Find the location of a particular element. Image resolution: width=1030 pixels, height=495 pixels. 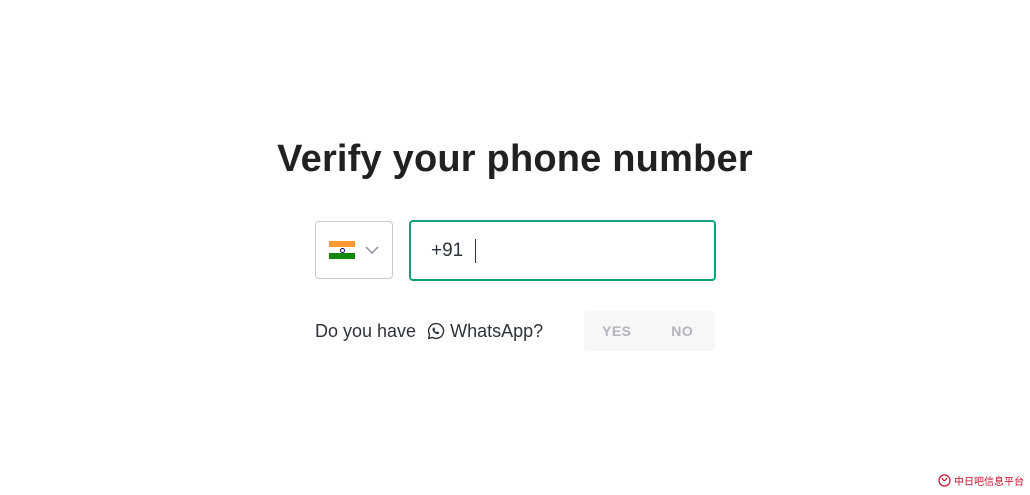

watermark: 中日吧信息平台 is located at coordinates (981, 480).